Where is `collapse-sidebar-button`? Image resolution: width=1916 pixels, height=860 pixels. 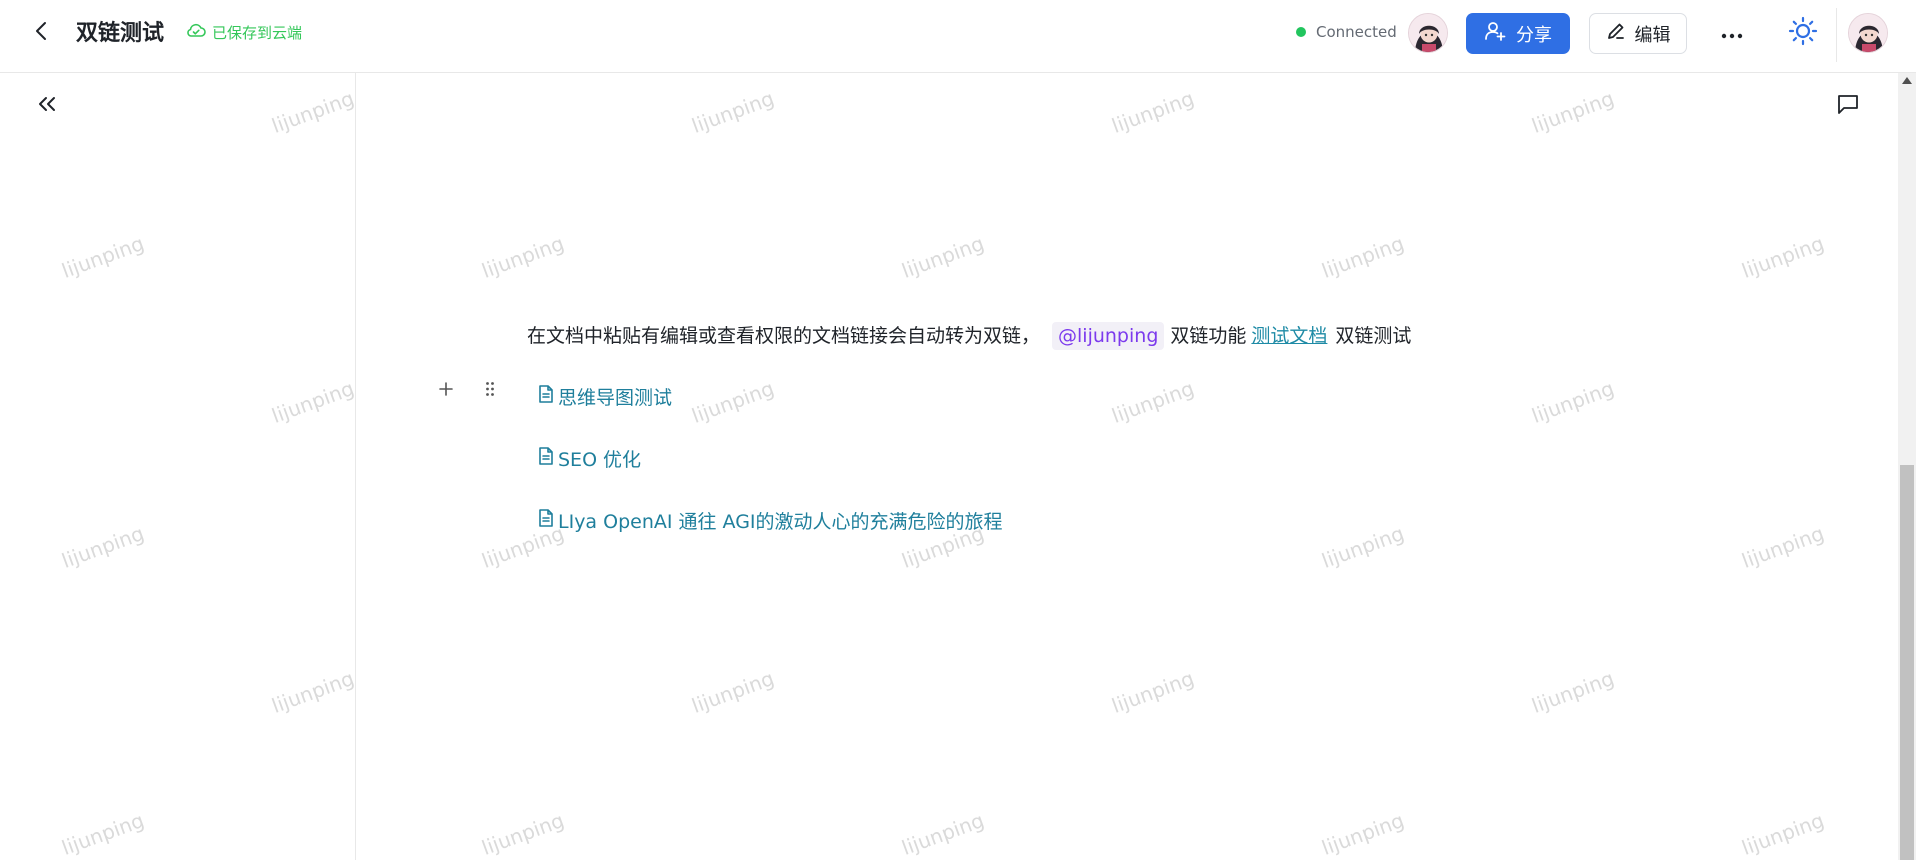 collapse-sidebar-button is located at coordinates (47, 106).